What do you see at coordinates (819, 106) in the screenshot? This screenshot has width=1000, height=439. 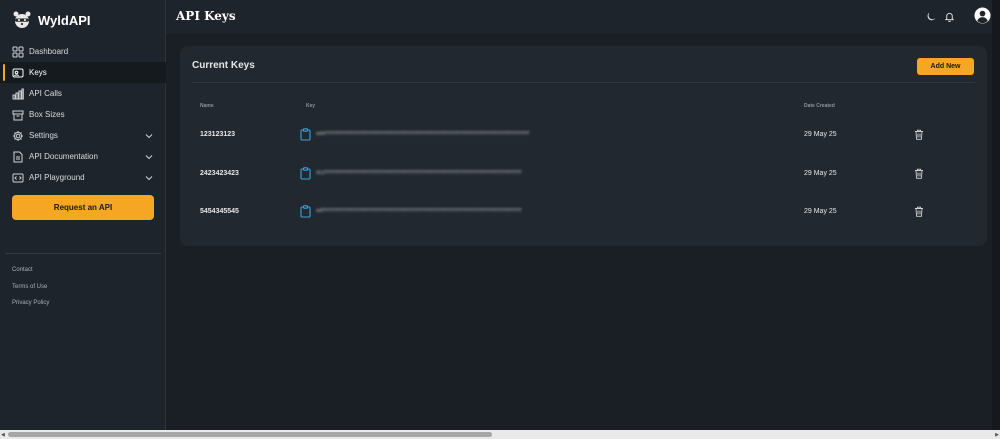 I see `column-header-date: Date Created` at bounding box center [819, 106].